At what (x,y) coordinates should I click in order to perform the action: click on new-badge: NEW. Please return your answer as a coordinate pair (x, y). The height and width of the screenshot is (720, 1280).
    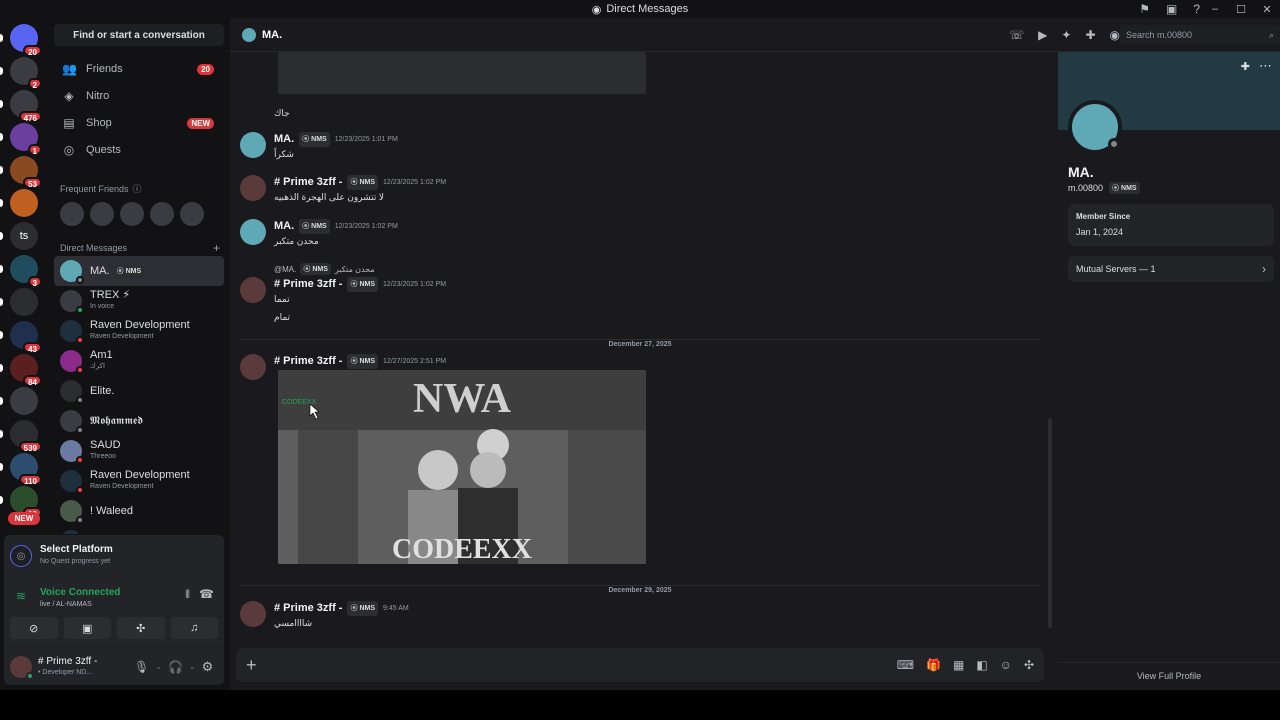
    Looking at the image, I should click on (24, 518).